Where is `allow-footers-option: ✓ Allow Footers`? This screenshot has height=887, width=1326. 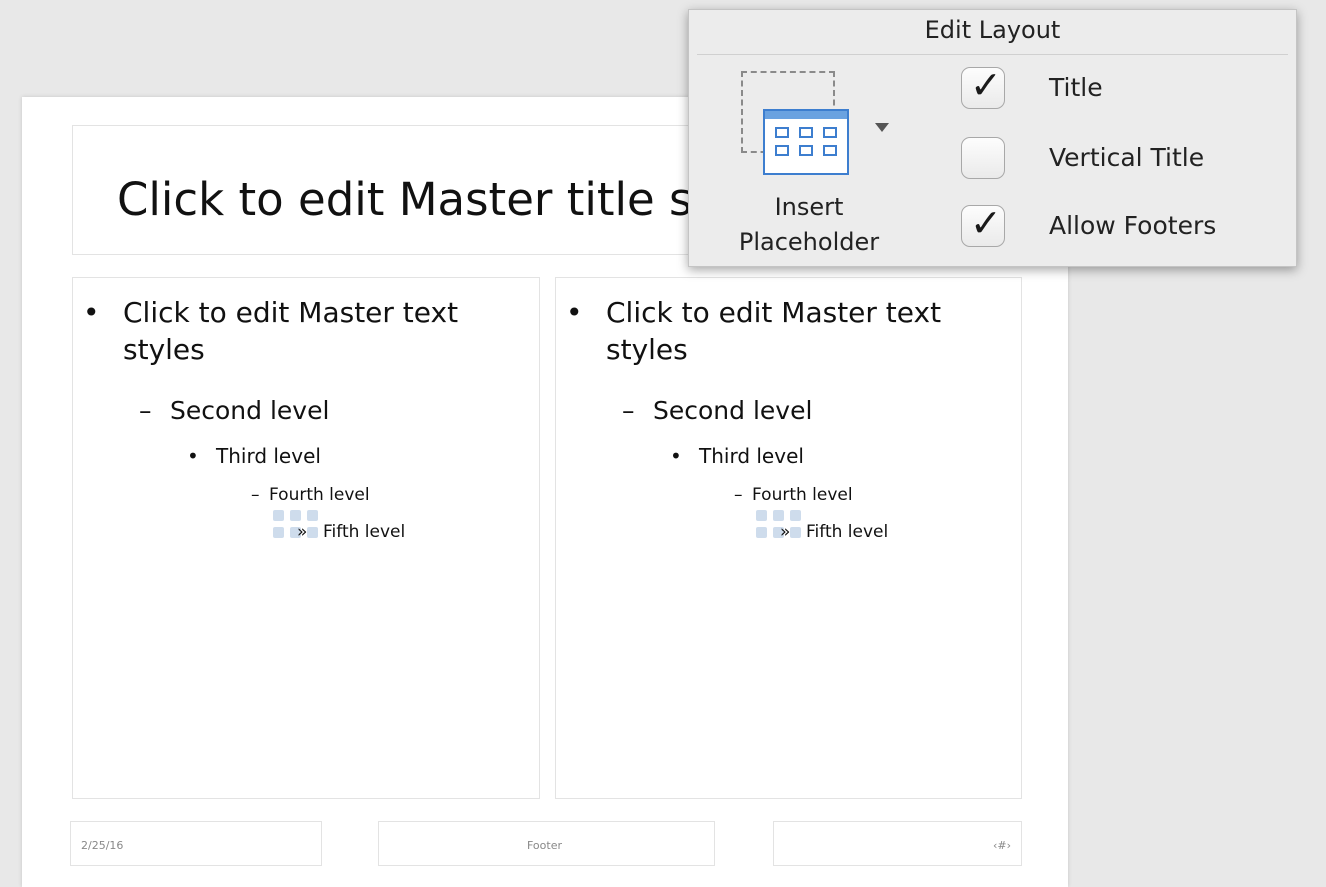
allow-footers-option: ✓ Allow Footers is located at coordinates (1126, 226).